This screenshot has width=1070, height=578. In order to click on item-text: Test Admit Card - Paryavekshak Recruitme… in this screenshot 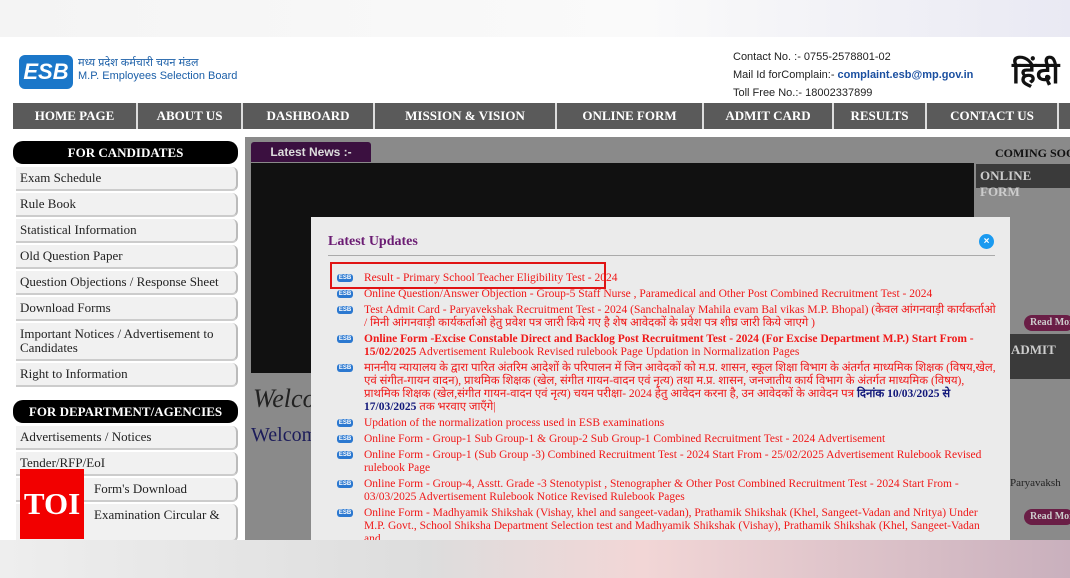, I will do `click(680, 316)`.